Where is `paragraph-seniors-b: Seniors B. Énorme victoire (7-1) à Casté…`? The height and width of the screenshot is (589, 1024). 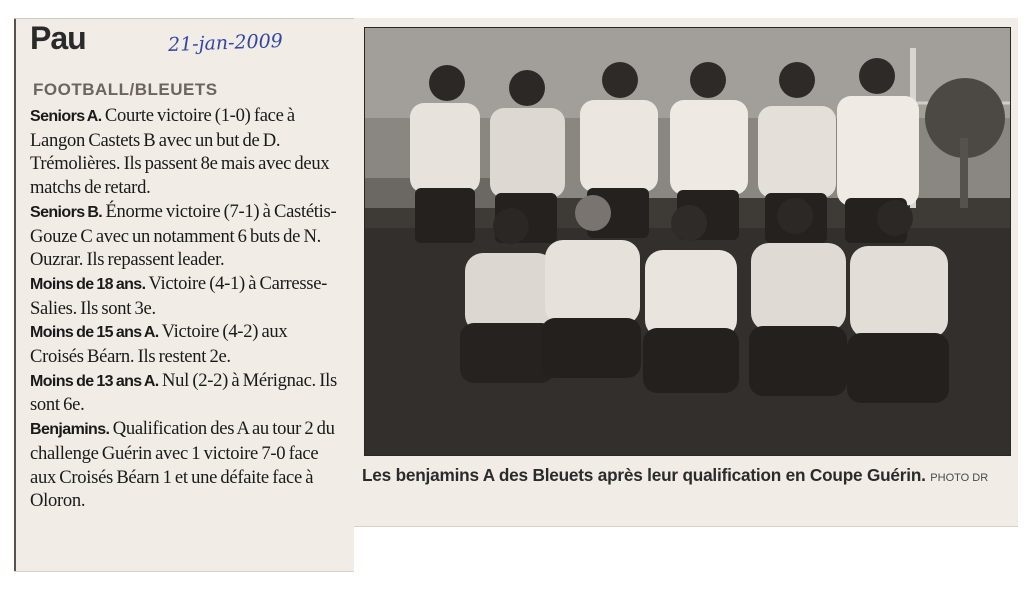 paragraph-seniors-b: Seniors B. Énorme victoire (7-1) à Casté… is located at coordinates (185, 236).